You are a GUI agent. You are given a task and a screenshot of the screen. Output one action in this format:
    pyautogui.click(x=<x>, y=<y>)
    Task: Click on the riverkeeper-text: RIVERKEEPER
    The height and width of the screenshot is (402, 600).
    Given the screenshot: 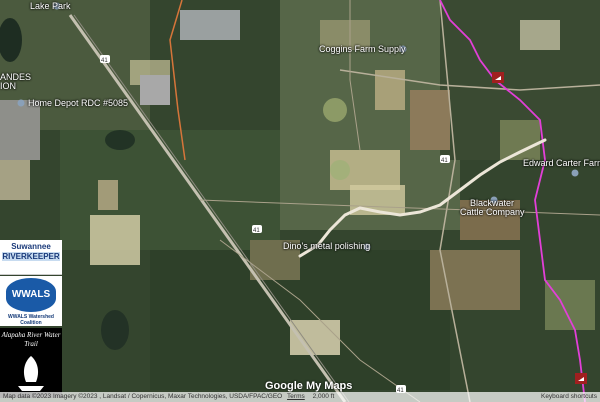 What is the action you would take?
    pyautogui.click(x=31, y=256)
    